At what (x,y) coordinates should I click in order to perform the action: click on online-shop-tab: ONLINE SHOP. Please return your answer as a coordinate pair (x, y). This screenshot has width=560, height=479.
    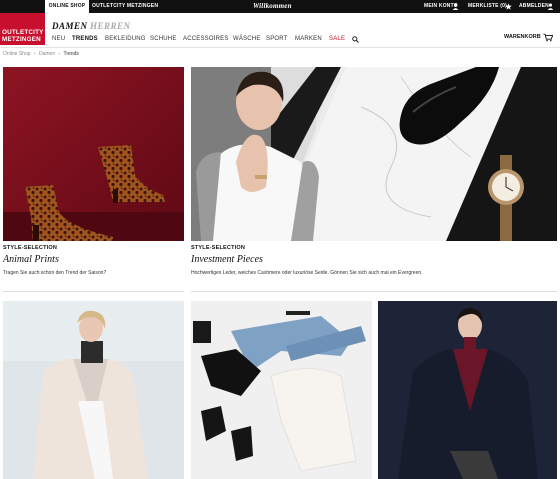
    Looking at the image, I should click on (67, 6).